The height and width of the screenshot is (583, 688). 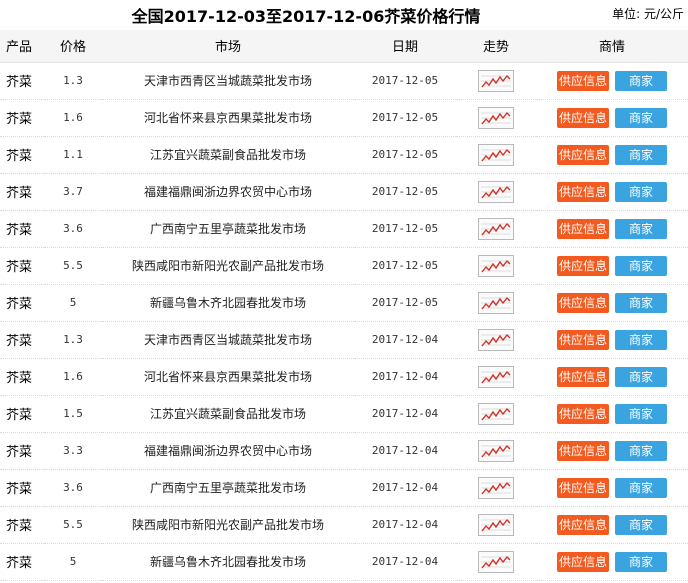 What do you see at coordinates (228, 46) in the screenshot?
I see `column-header-market: 市场` at bounding box center [228, 46].